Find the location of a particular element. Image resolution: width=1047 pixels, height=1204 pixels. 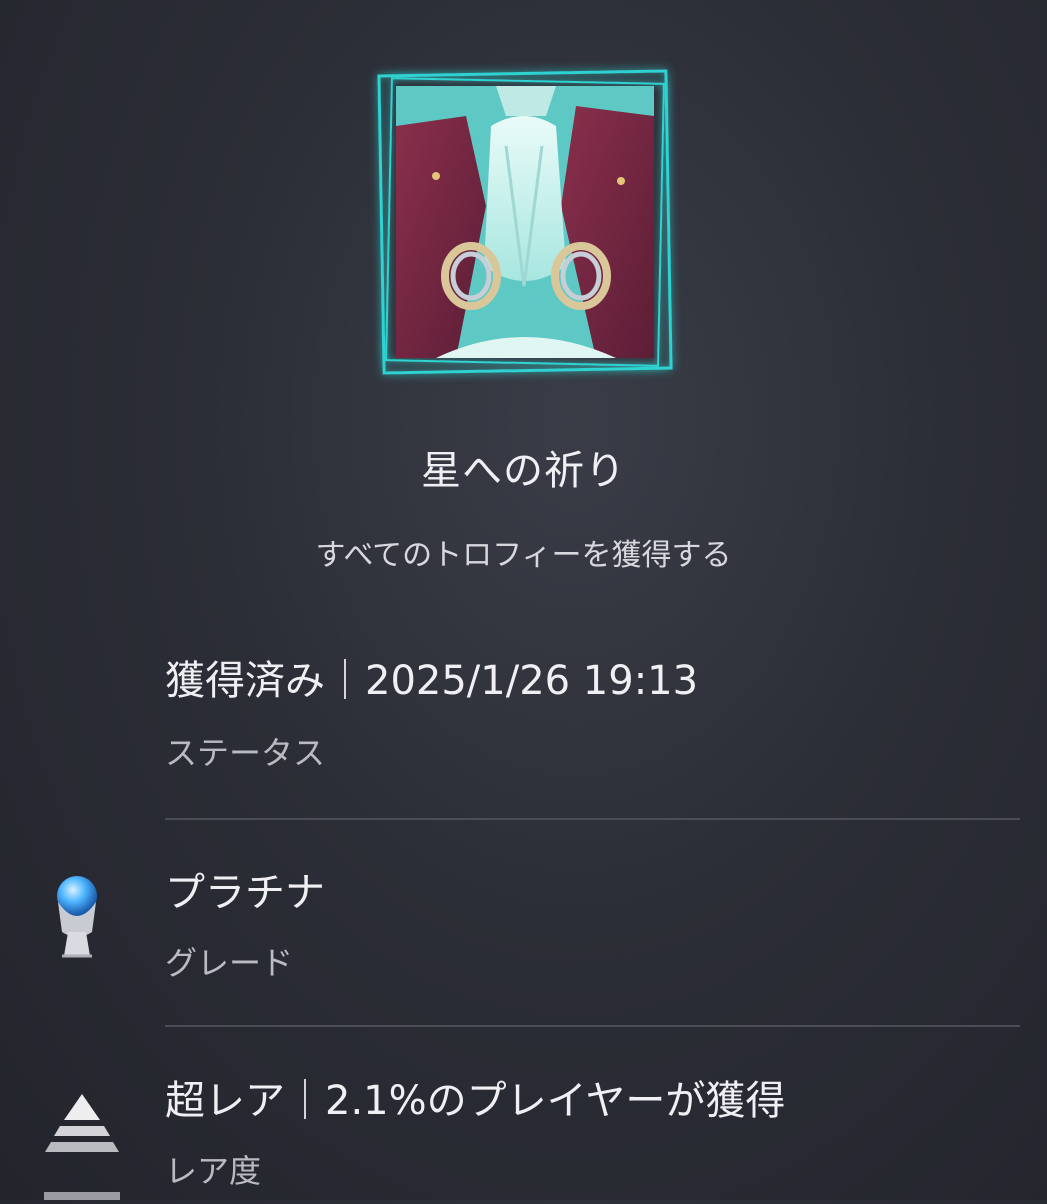

rarity-pyramid-icon-svg is located at coordinates (82, 1147).